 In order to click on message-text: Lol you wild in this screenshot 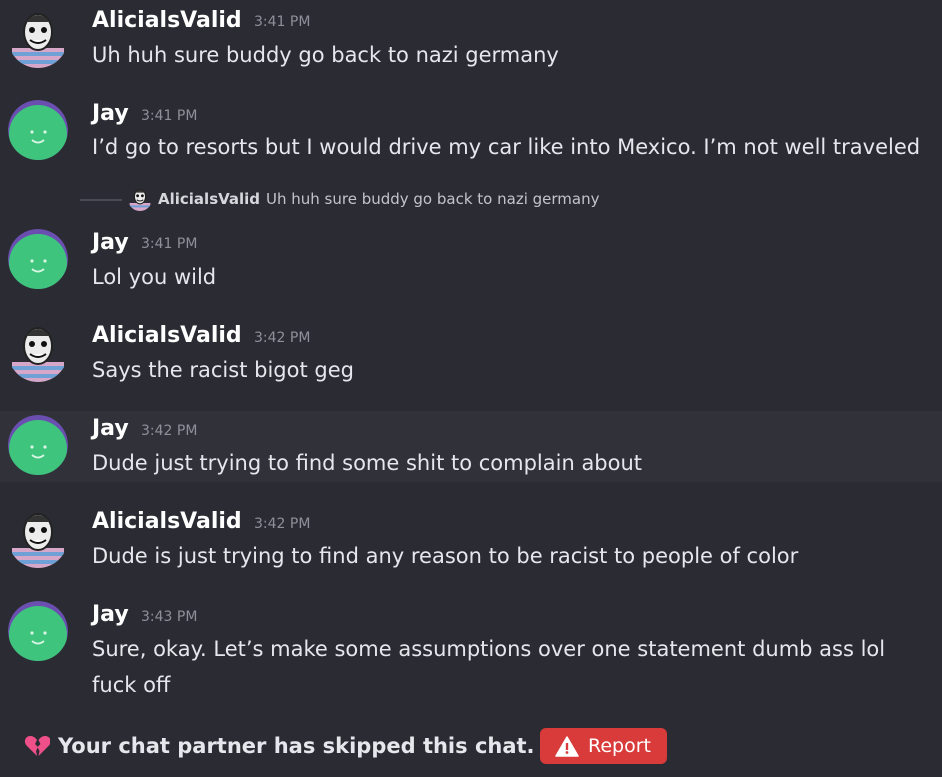, I will do `click(154, 277)`.